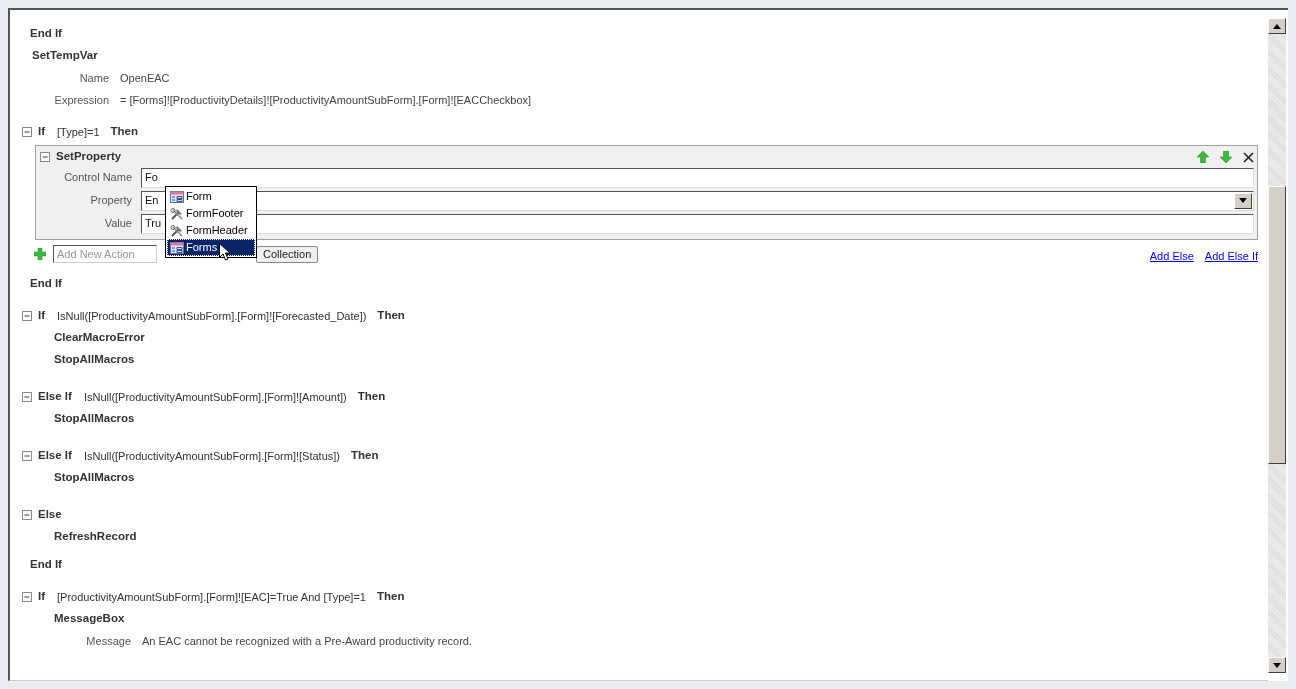 The width and height of the screenshot is (1296, 689). What do you see at coordinates (1226, 157) in the screenshot?
I see `move-down-icon` at bounding box center [1226, 157].